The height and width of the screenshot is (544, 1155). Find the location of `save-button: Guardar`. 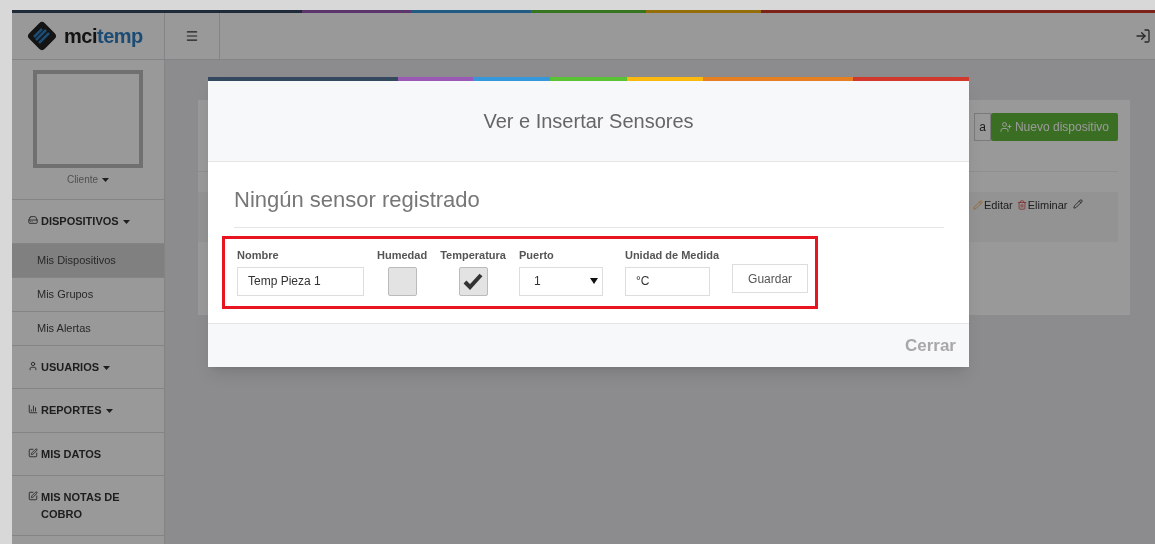

save-button: Guardar is located at coordinates (770, 278).